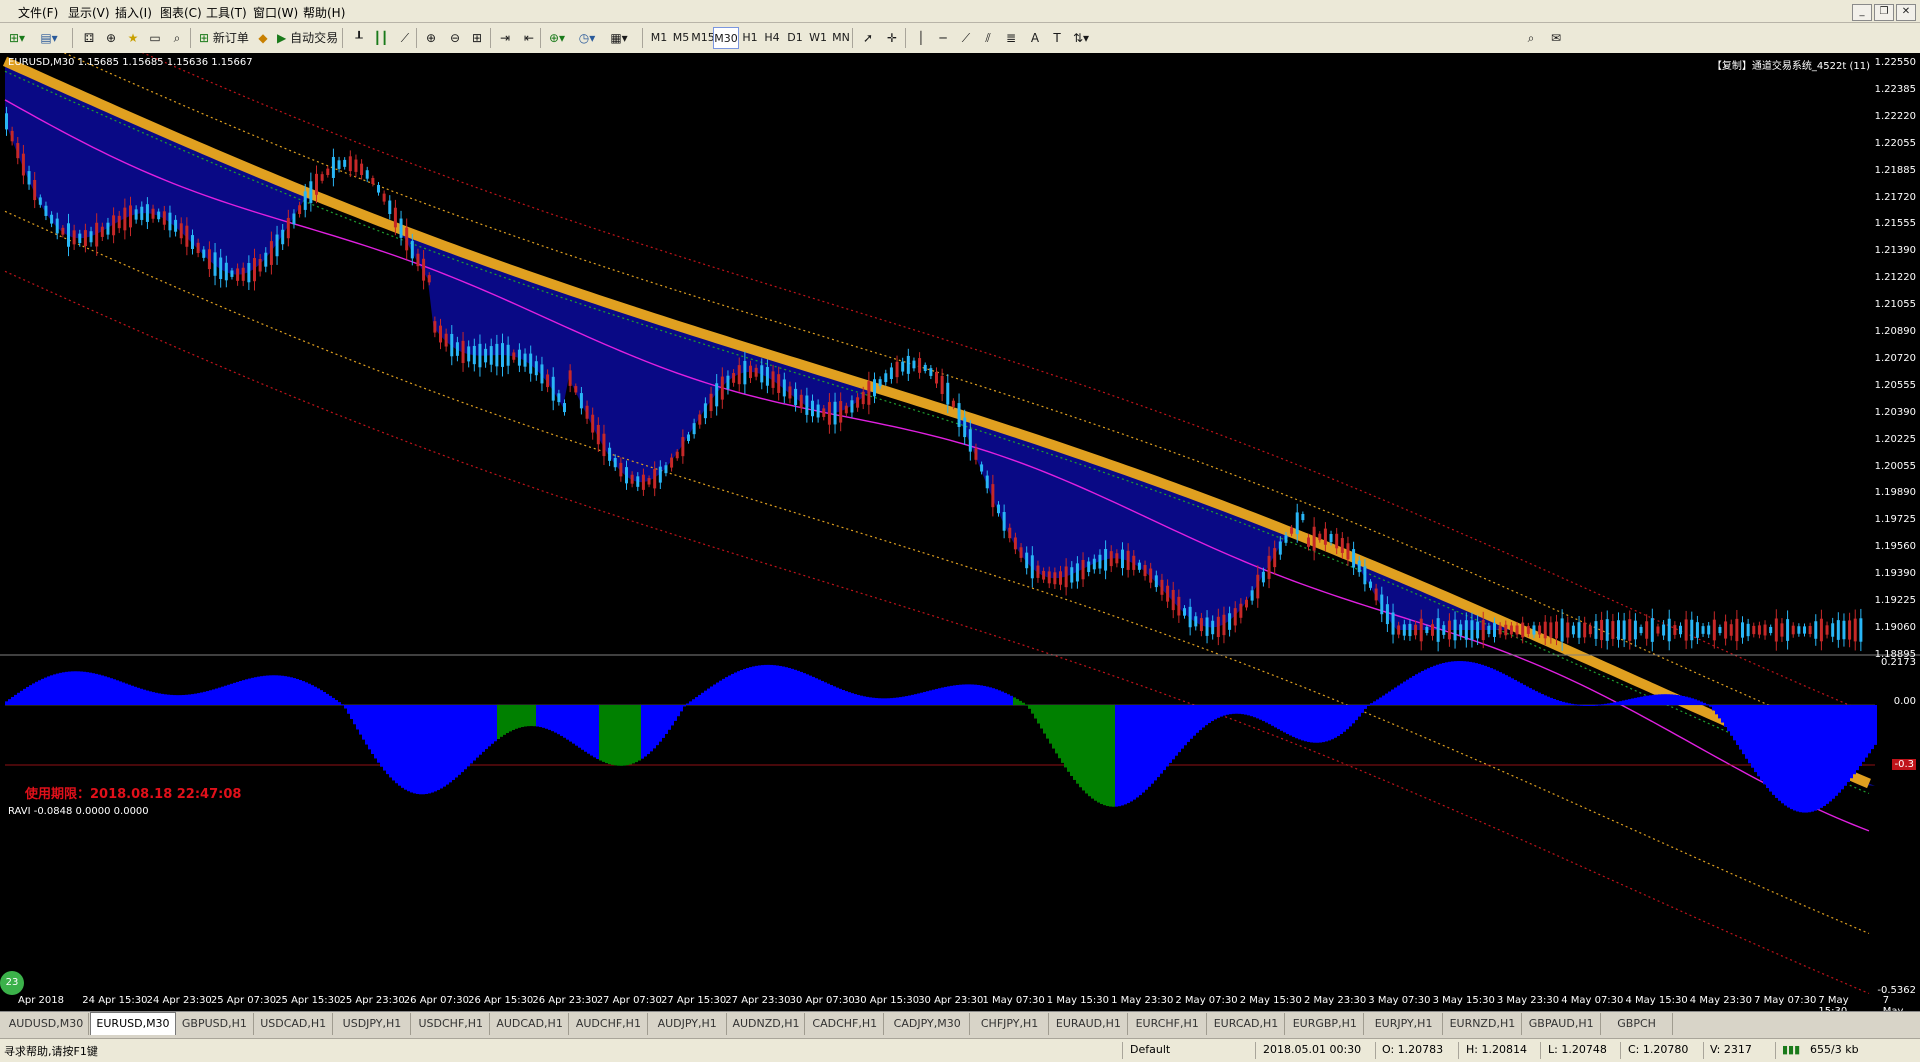 The image size is (1920, 1062). Describe the element at coordinates (451, 1024) in the screenshot. I see `chart-tab: USDCHF,H1` at that location.